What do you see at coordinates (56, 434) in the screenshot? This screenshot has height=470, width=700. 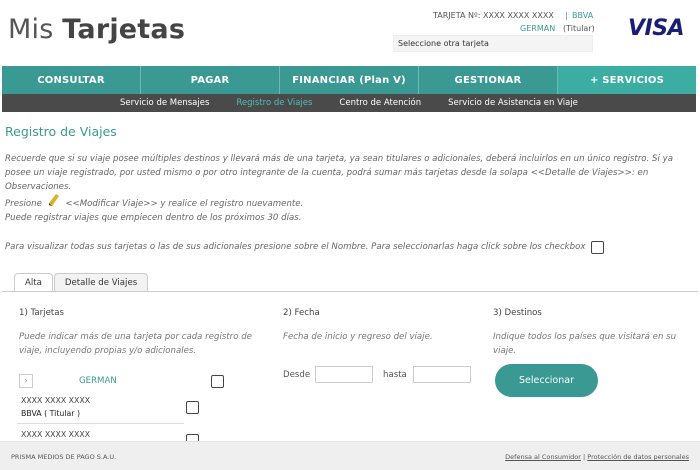 I see `card-2-number: XXXX XXXX XXXX` at bounding box center [56, 434].